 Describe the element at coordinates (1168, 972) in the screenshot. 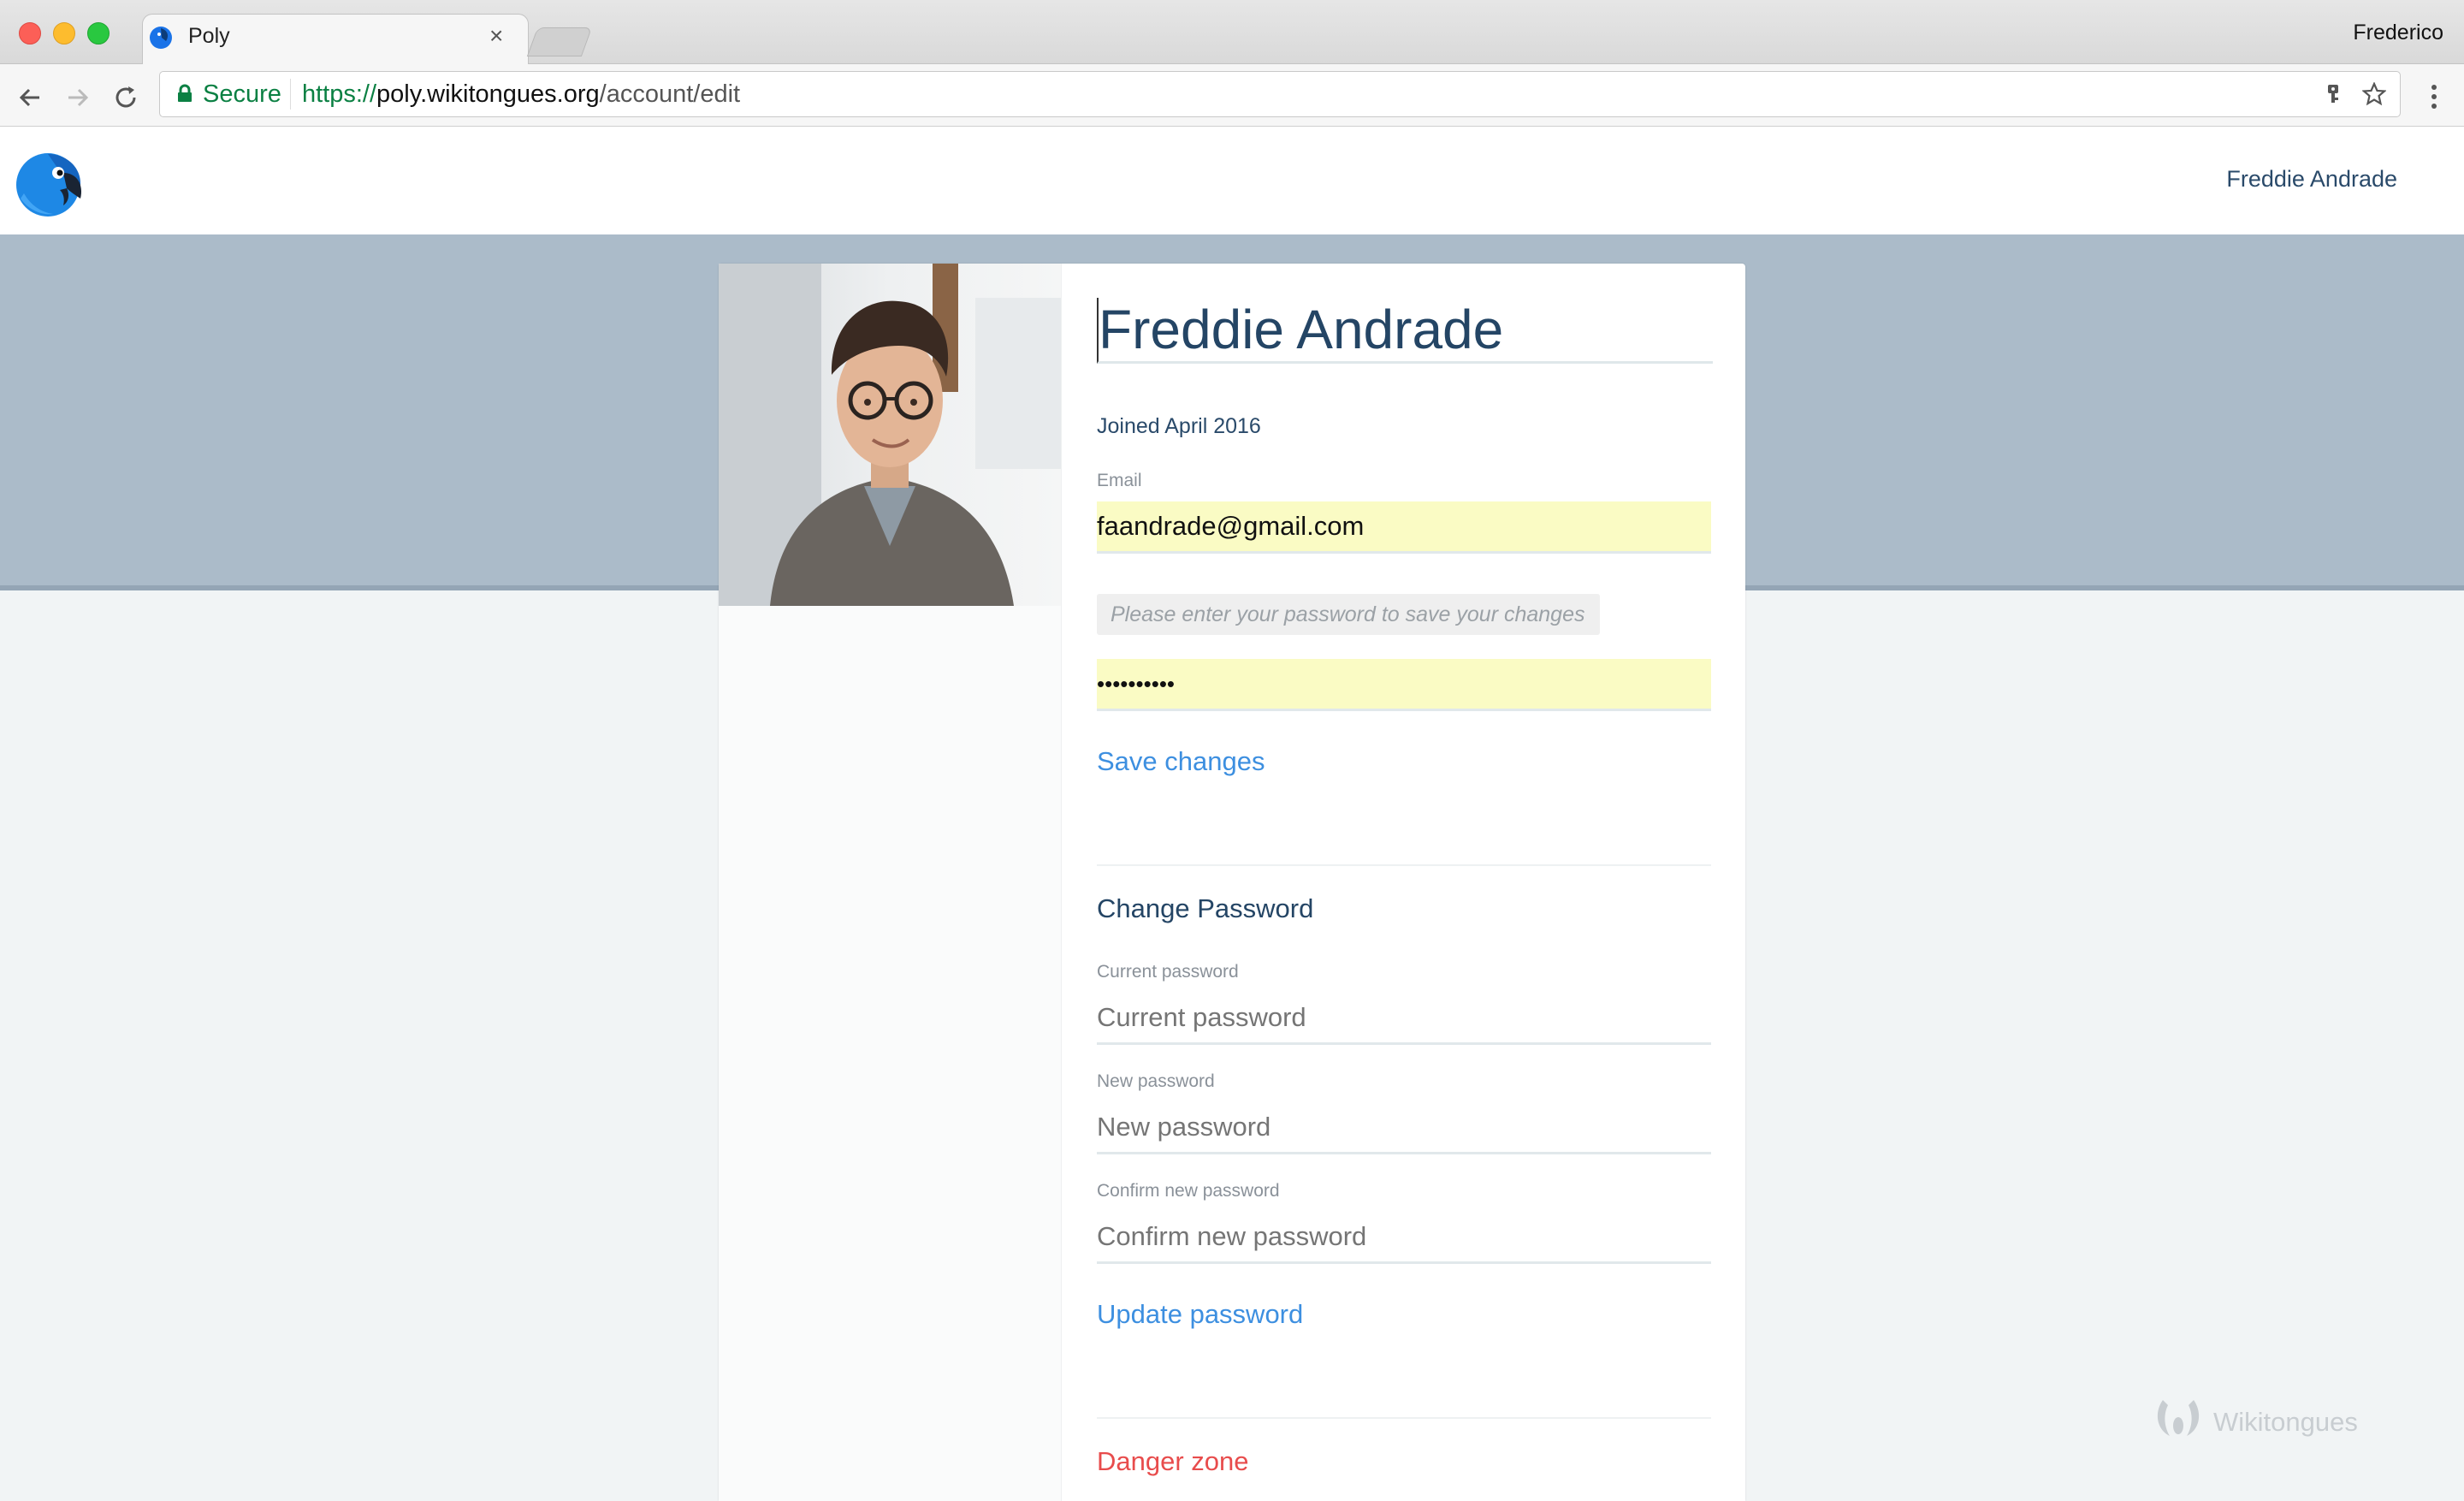

I see `current-password-label: Current password` at that location.